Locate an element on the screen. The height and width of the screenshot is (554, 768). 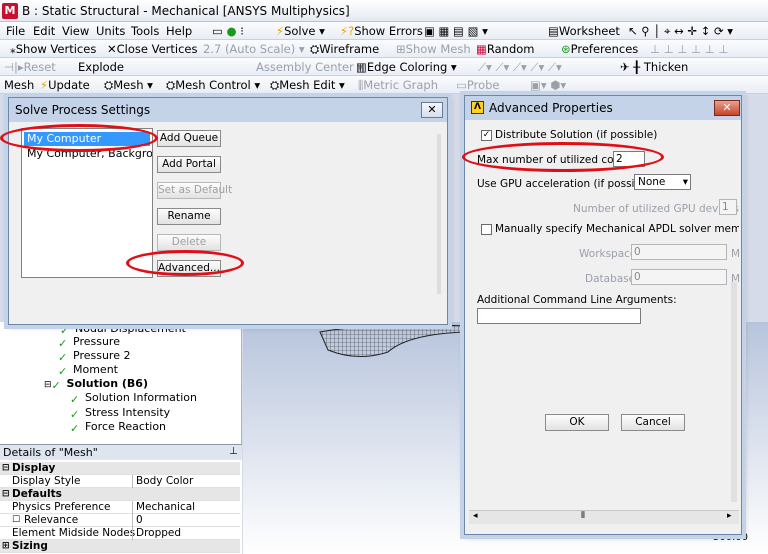
menu-units: Units is located at coordinates (110, 31).